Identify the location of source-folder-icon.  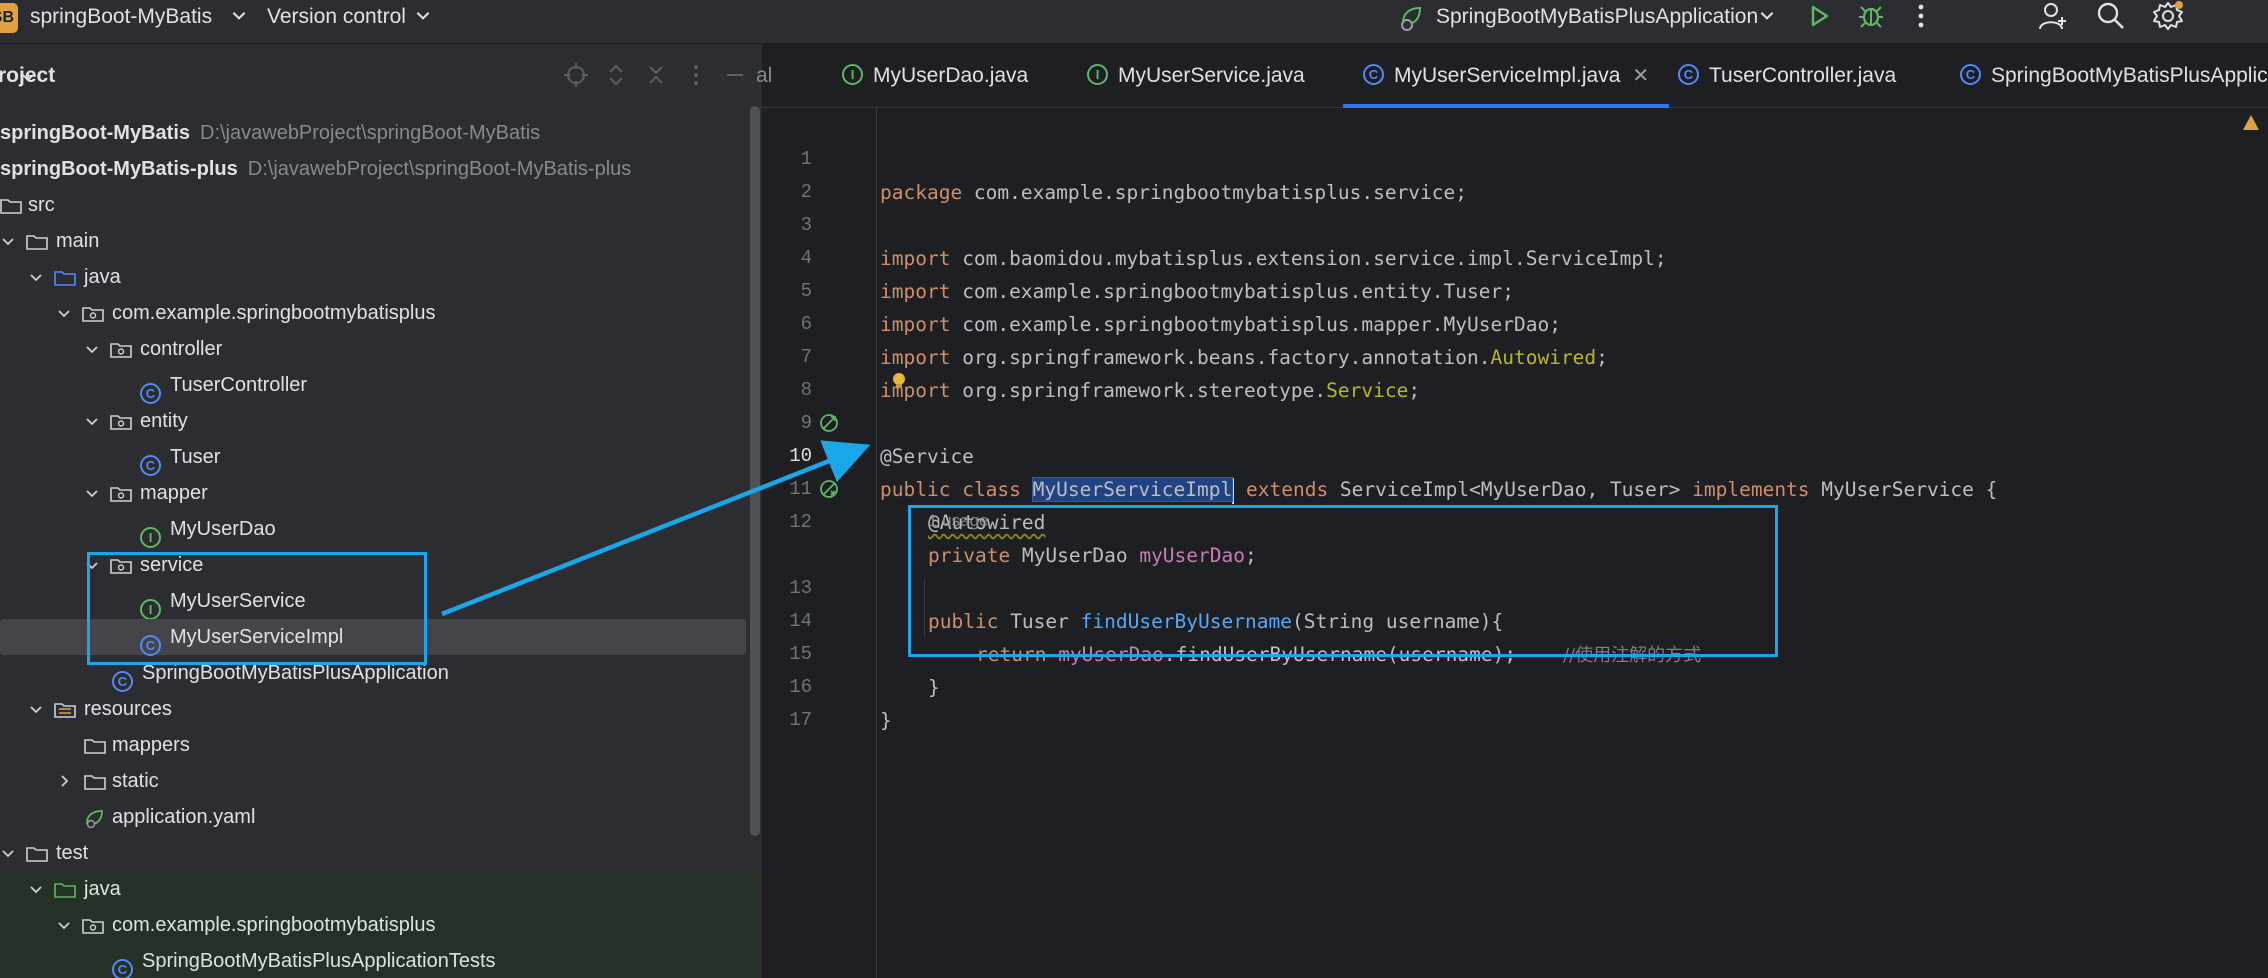
(65, 278).